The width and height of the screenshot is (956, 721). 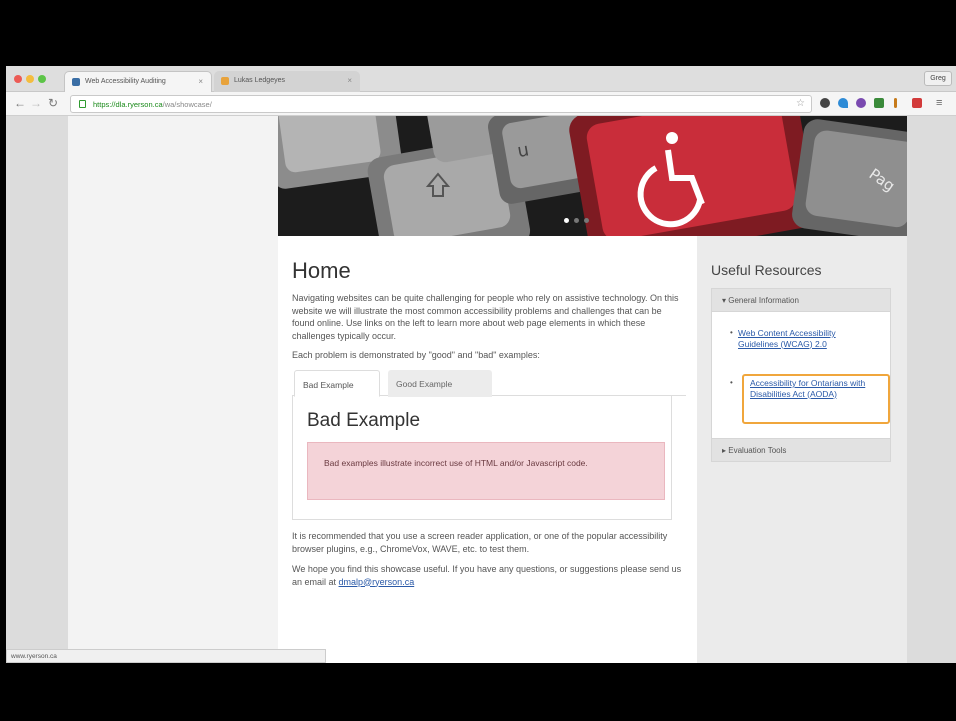 What do you see at coordinates (53, 103) in the screenshot?
I see `reload-icon: ↻` at bounding box center [53, 103].